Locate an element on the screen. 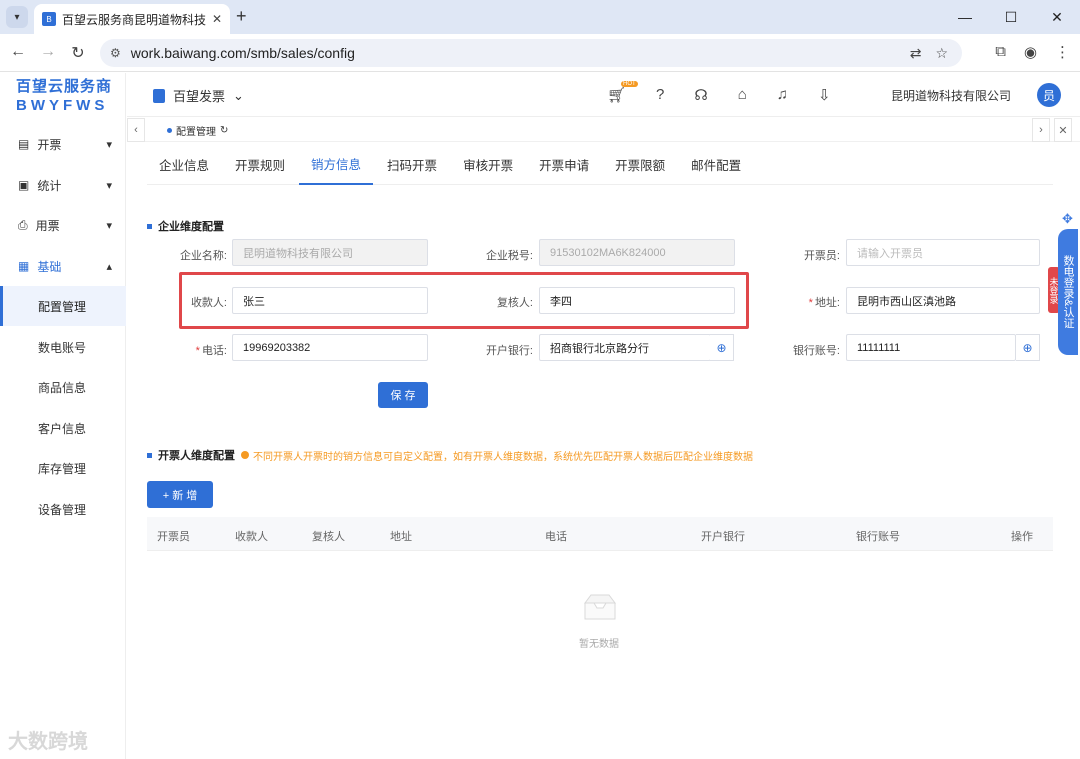  col-issuer: 开票员 is located at coordinates (173, 537).